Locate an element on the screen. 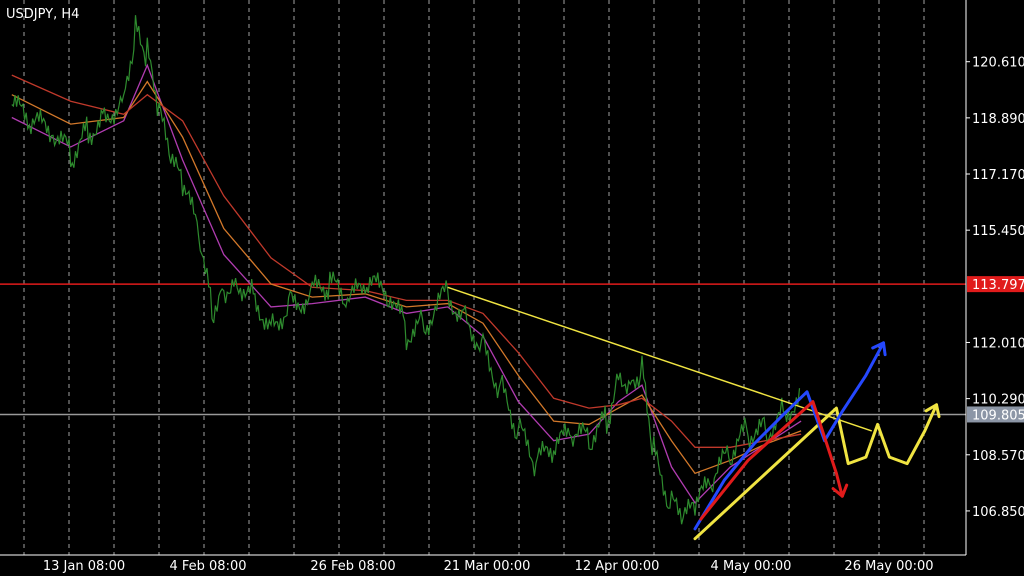 The image size is (1024, 576). time-tick-label: 4 May 00:00 is located at coordinates (751, 566).